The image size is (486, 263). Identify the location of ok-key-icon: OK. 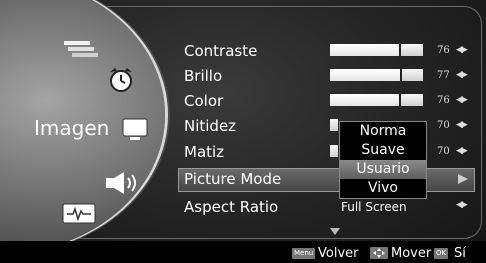
(441, 253).